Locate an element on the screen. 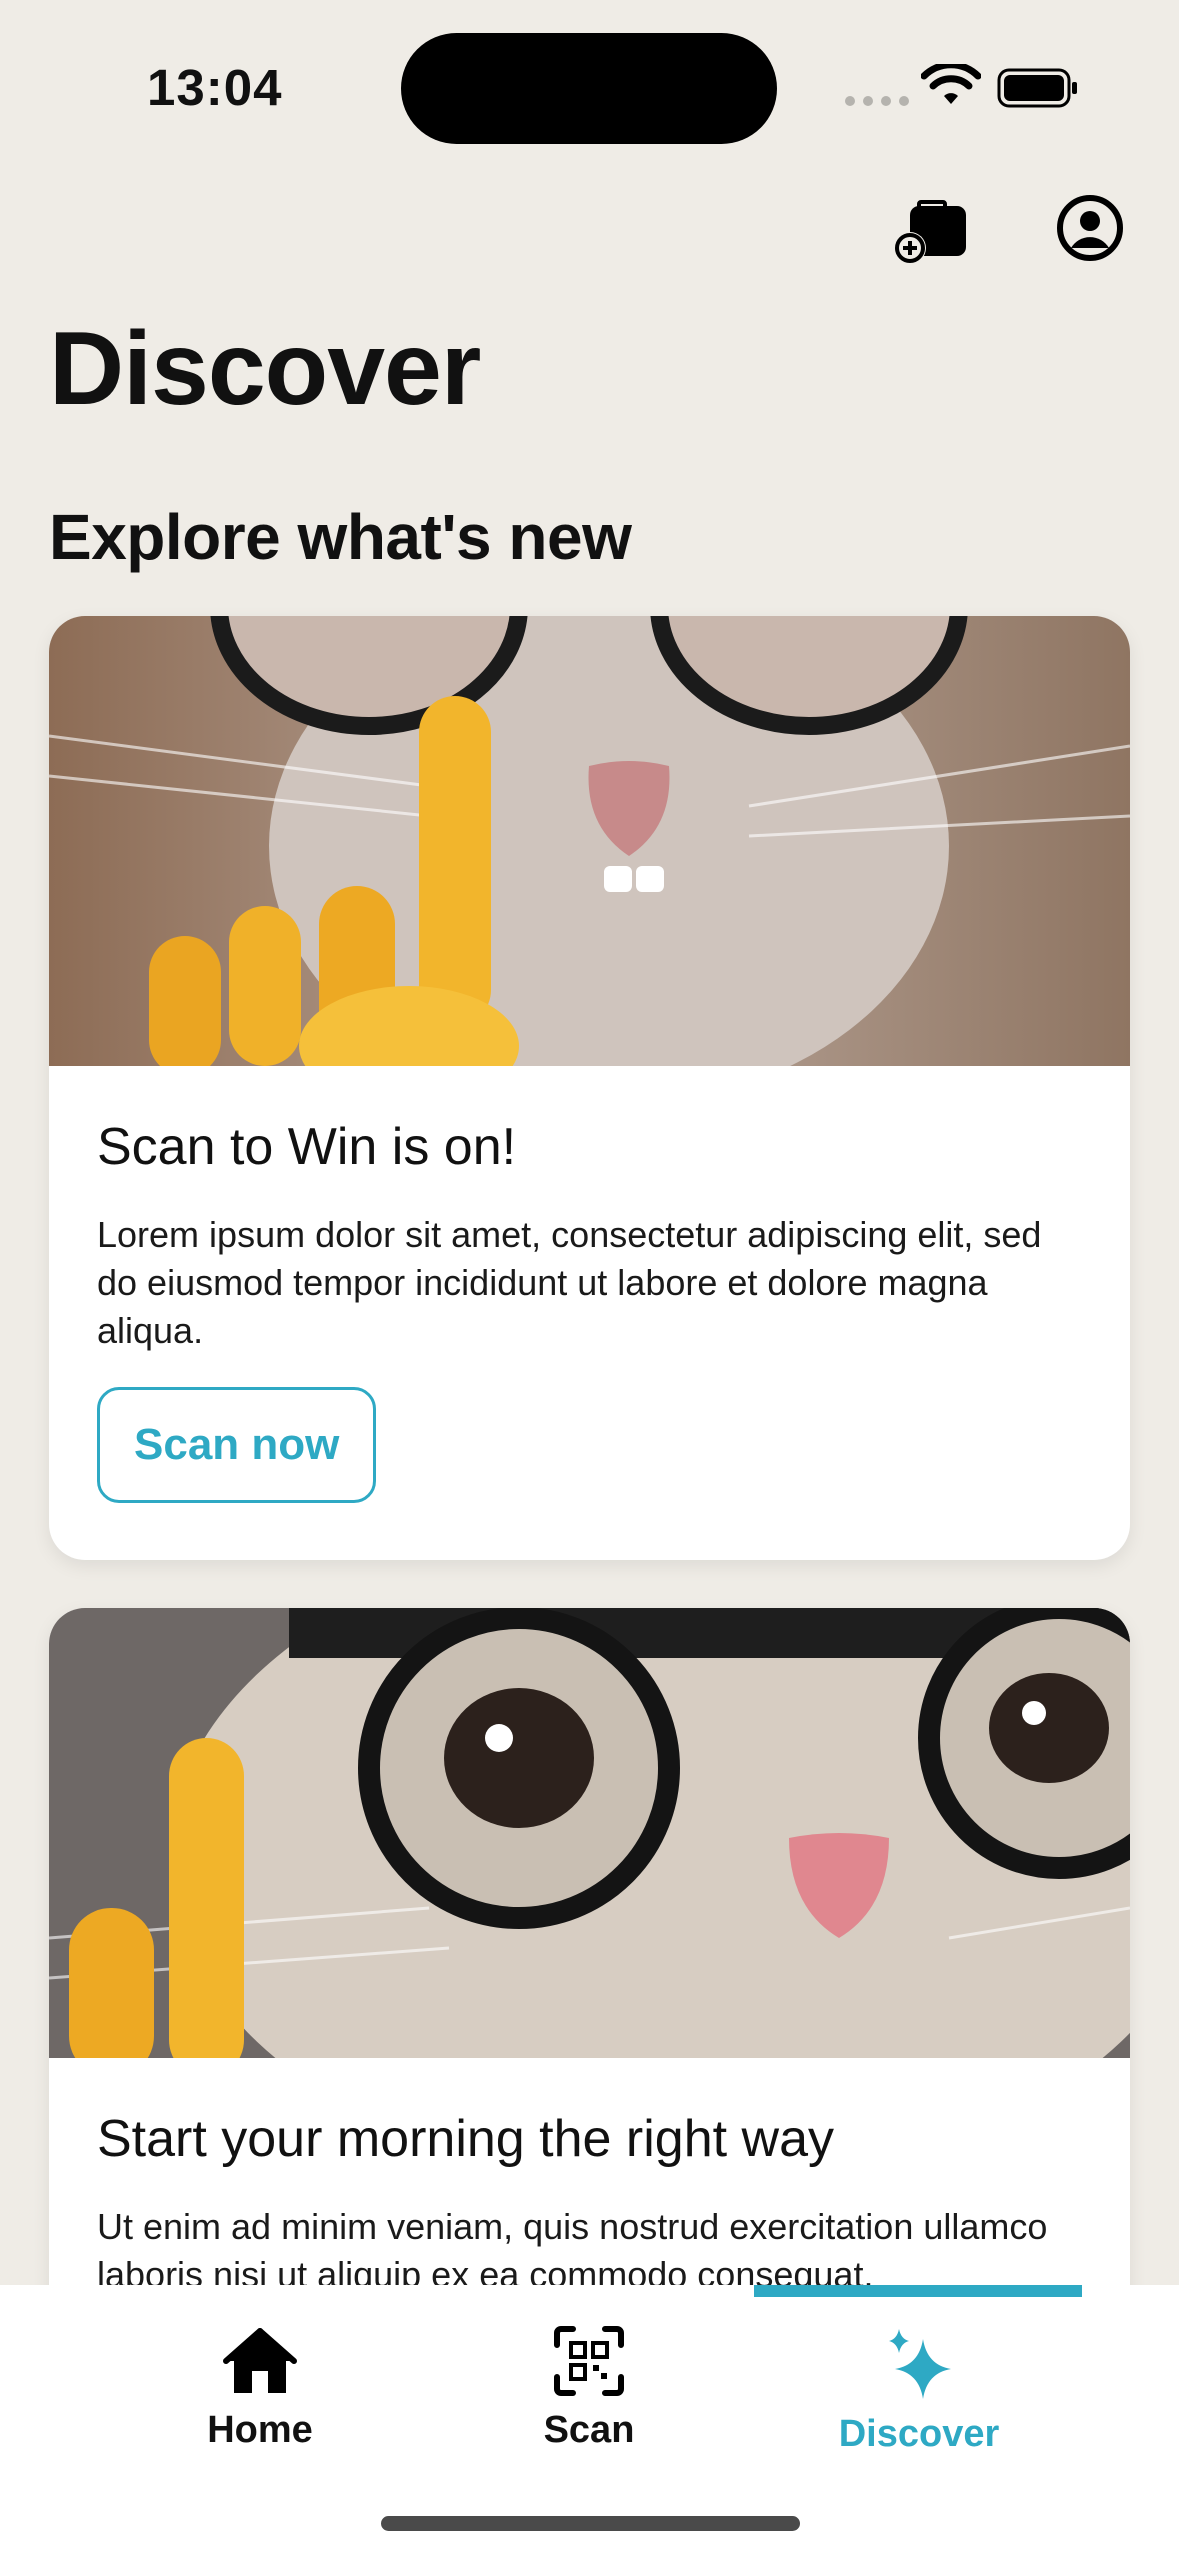 Image resolution: width=1179 pixels, height=2556 pixels. tab-discover: Discover is located at coordinates (919, 2390).